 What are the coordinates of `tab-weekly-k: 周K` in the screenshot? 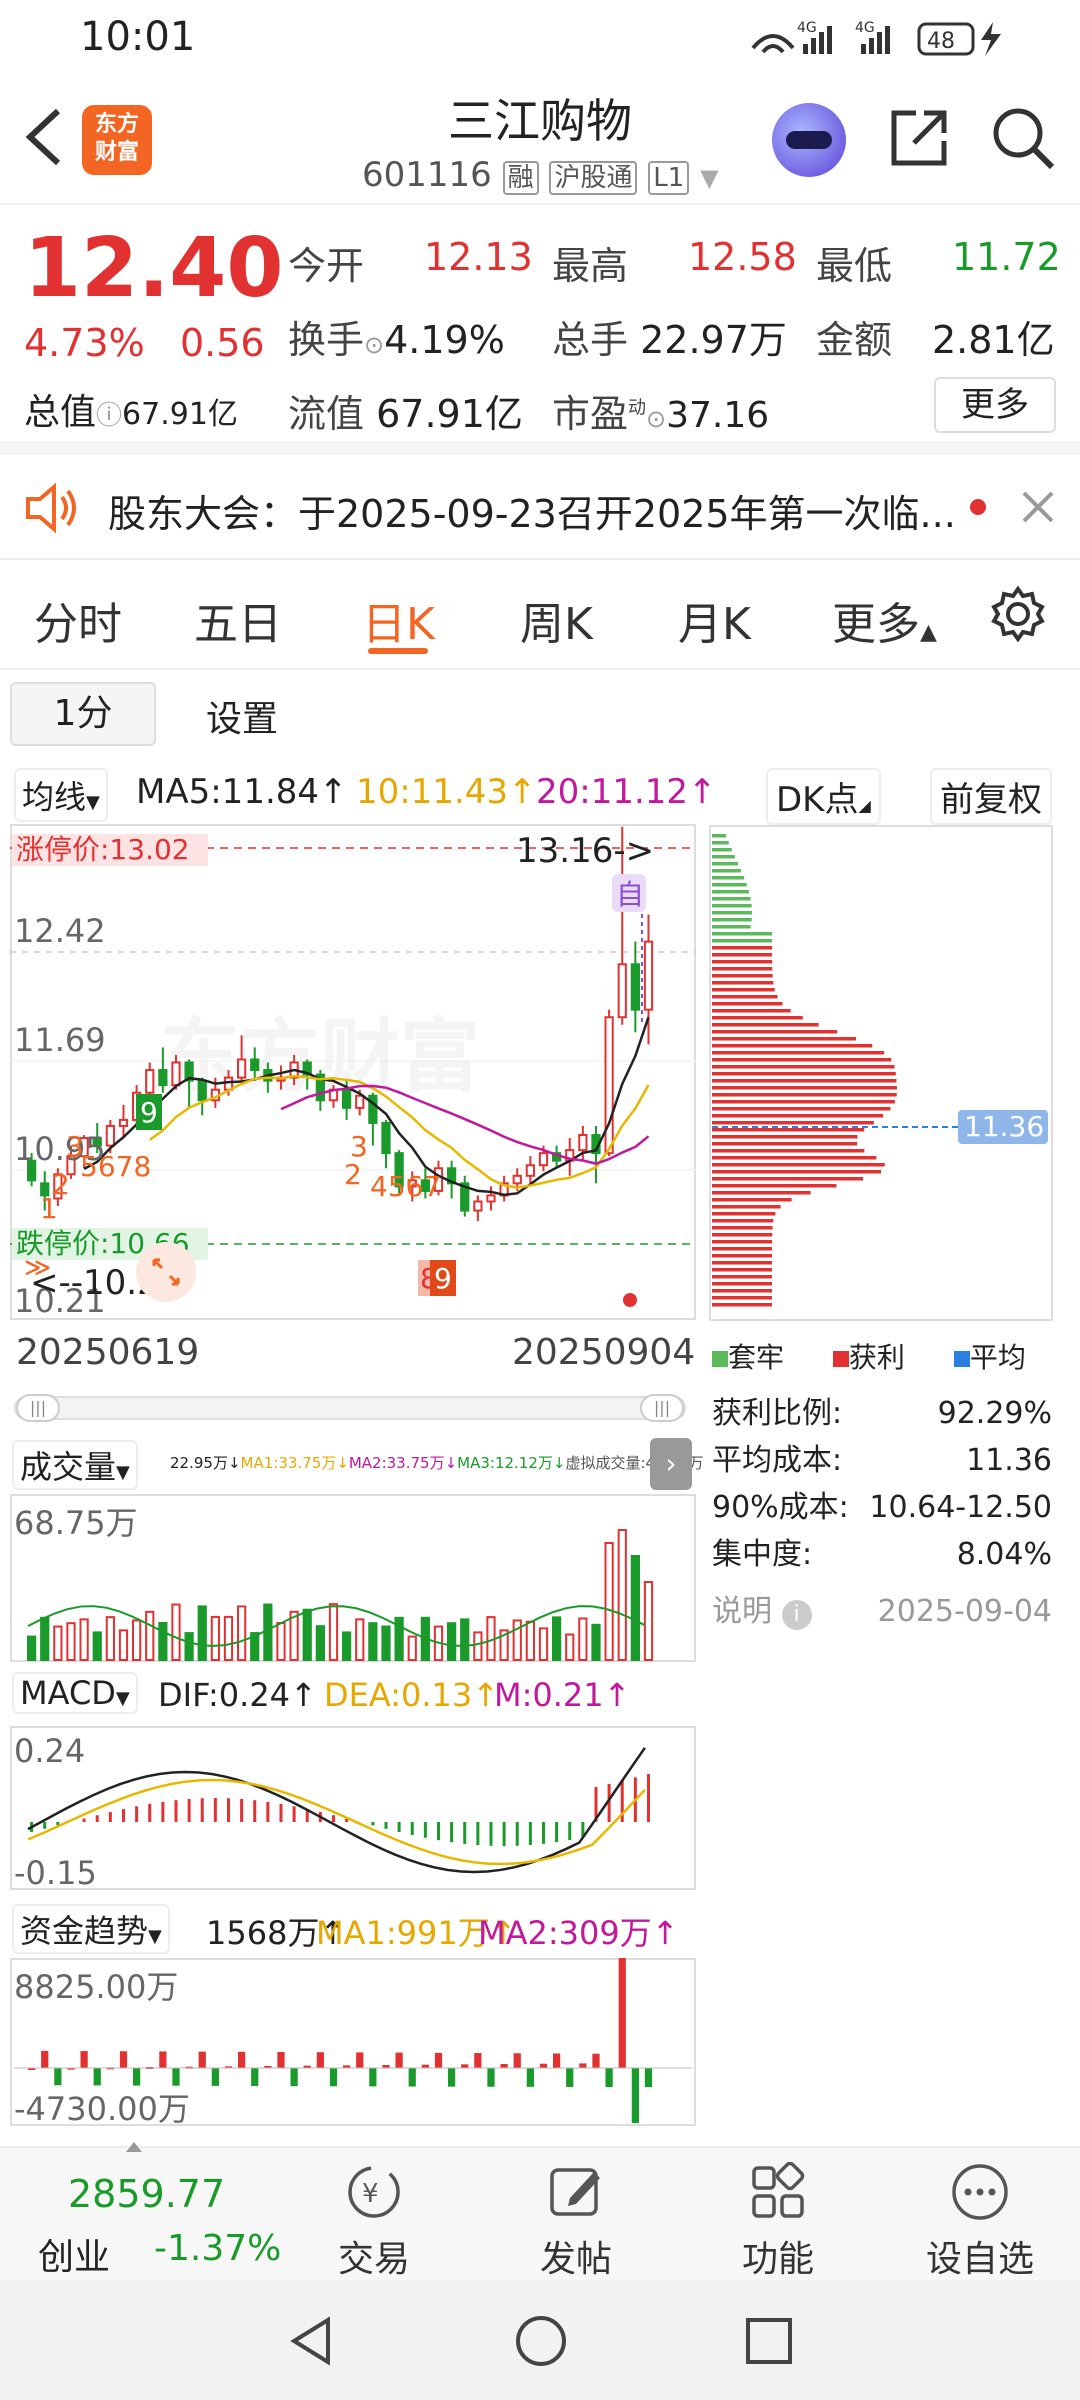 It's located at (556, 620).